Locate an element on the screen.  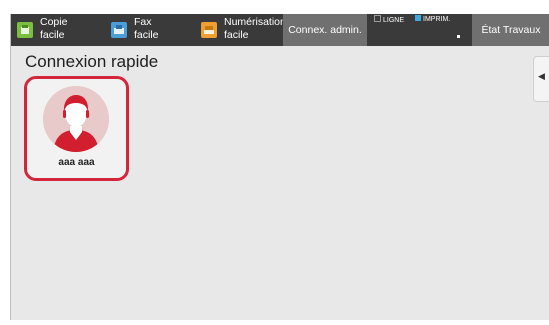
print-indicator: IMPRIM. is located at coordinates (432, 19).